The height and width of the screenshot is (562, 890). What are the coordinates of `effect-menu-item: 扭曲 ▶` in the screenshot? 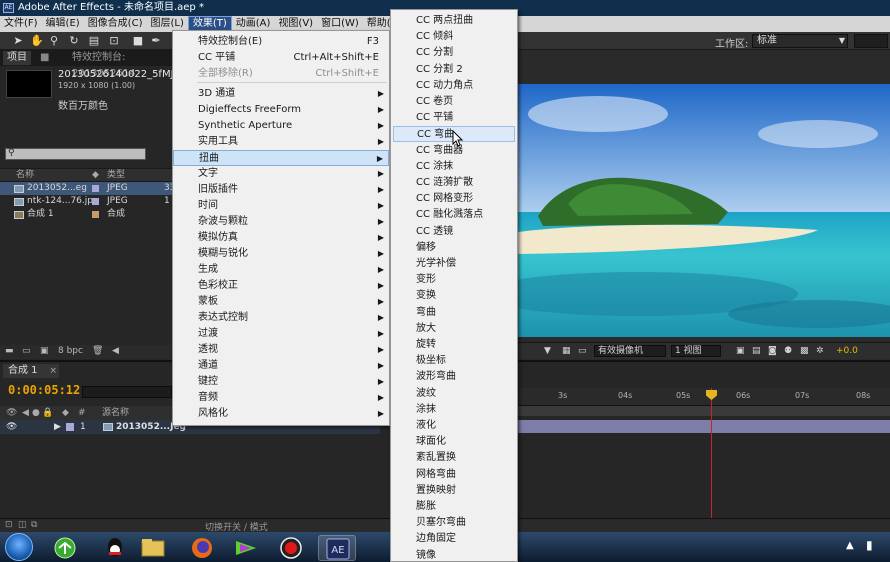 It's located at (281, 158).